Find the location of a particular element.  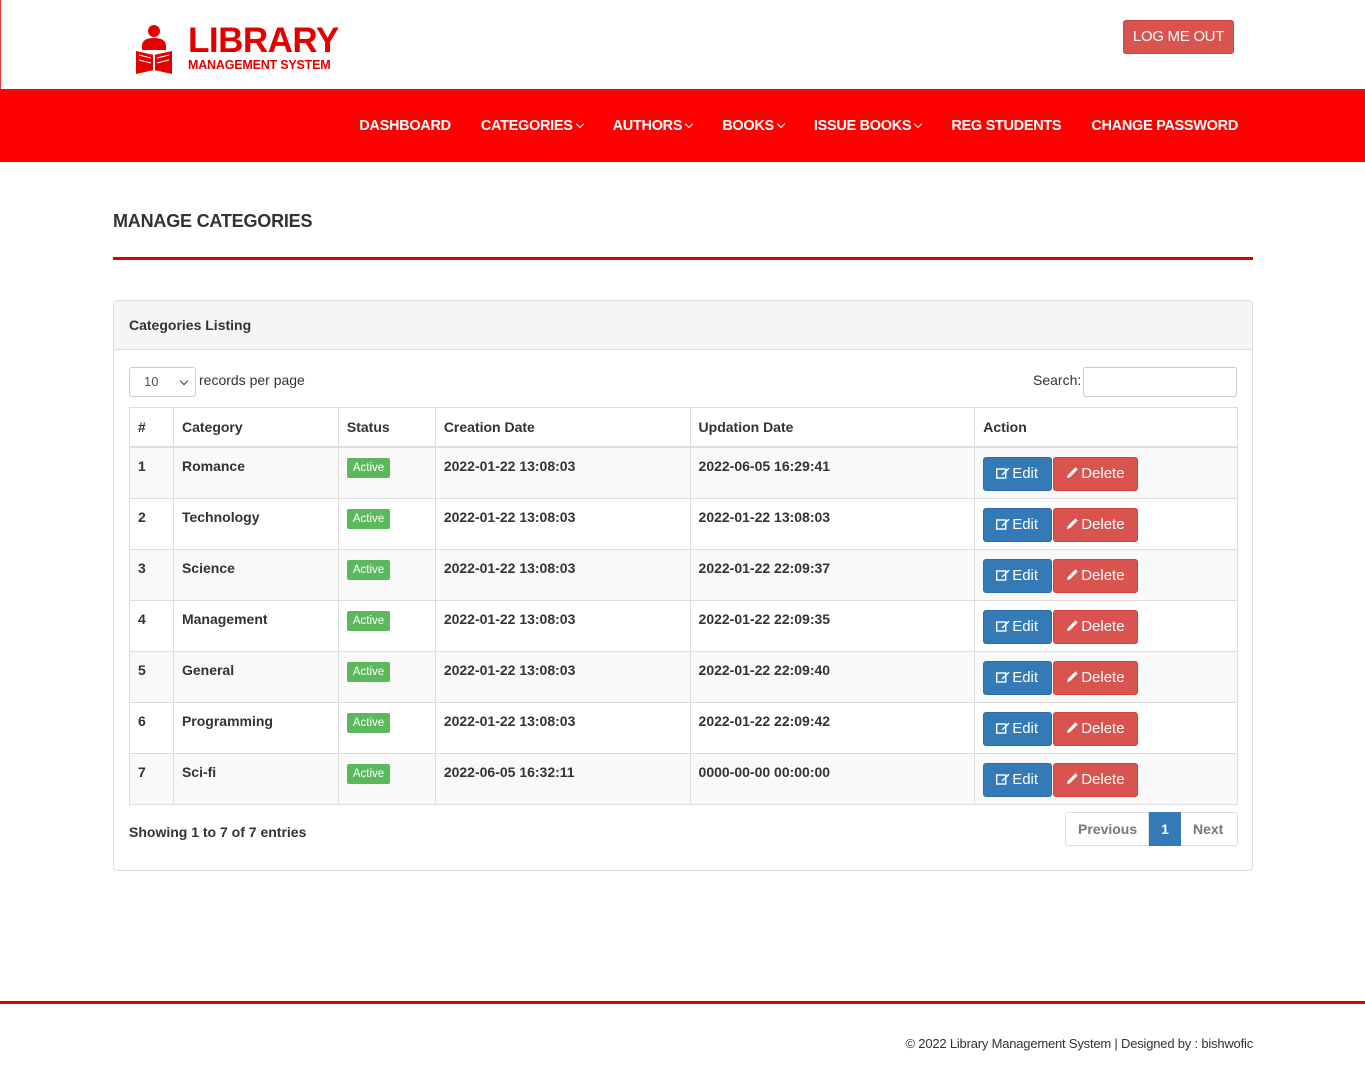

nav-item-change-password: CHANGE PASSWORD is located at coordinates (1164, 126).